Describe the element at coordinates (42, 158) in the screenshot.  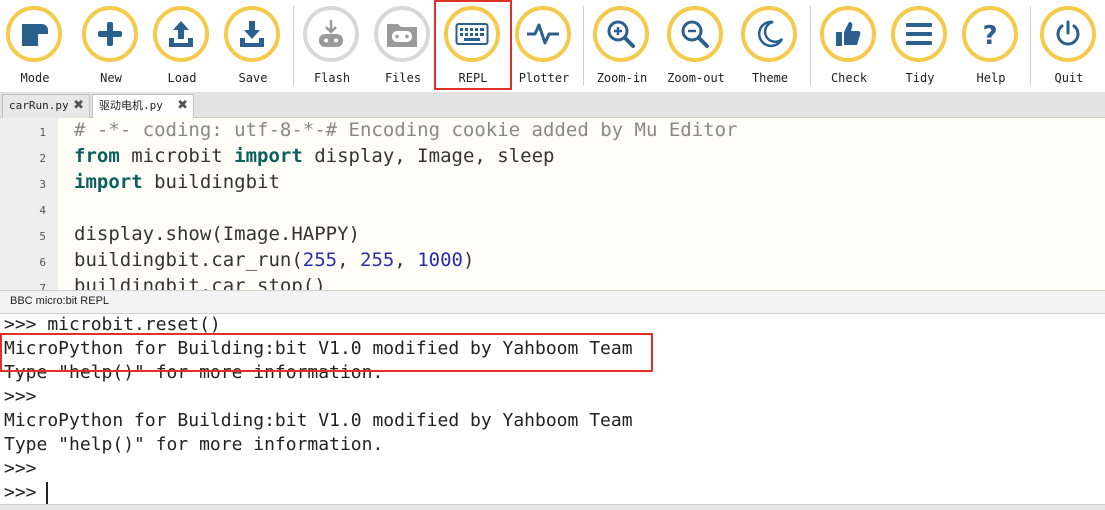
I see `line-number: 2` at that location.